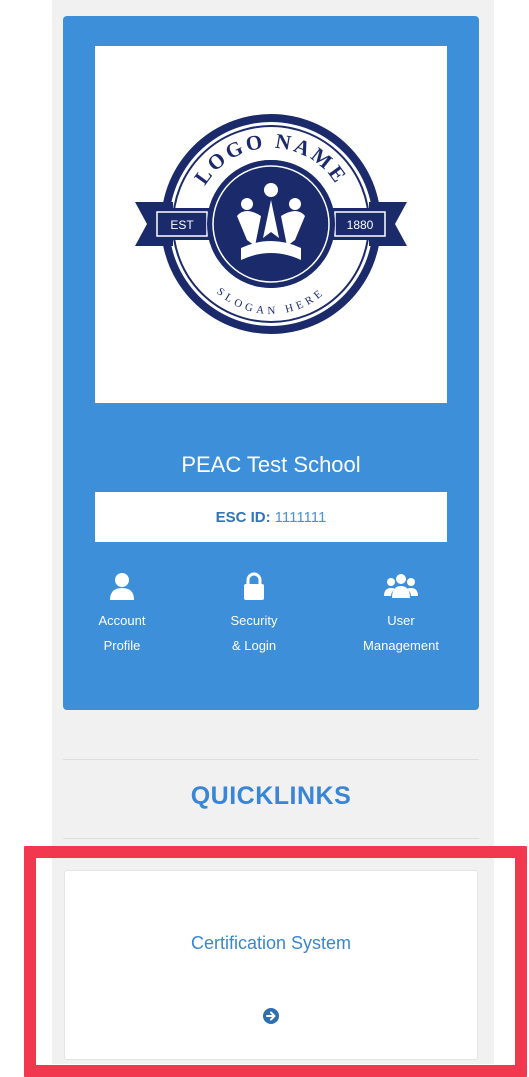 Image resolution: width=529 pixels, height=1077 pixels. Describe the element at coordinates (401, 586) in the screenshot. I see `users-icon` at that location.